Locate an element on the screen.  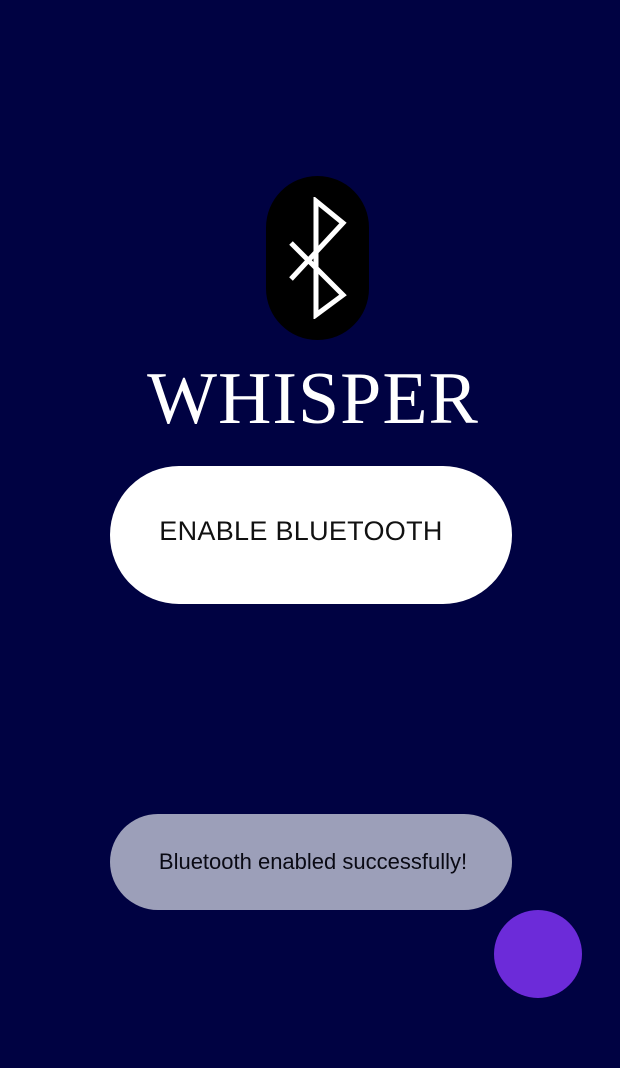
toast-message: Bluetooth enabled successfully! is located at coordinates (313, 861).